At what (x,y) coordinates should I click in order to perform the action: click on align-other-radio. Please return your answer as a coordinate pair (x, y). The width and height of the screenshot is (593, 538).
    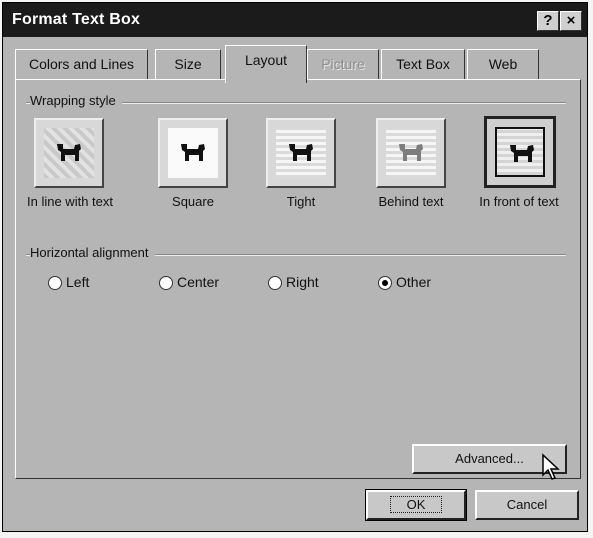
    Looking at the image, I should click on (385, 283).